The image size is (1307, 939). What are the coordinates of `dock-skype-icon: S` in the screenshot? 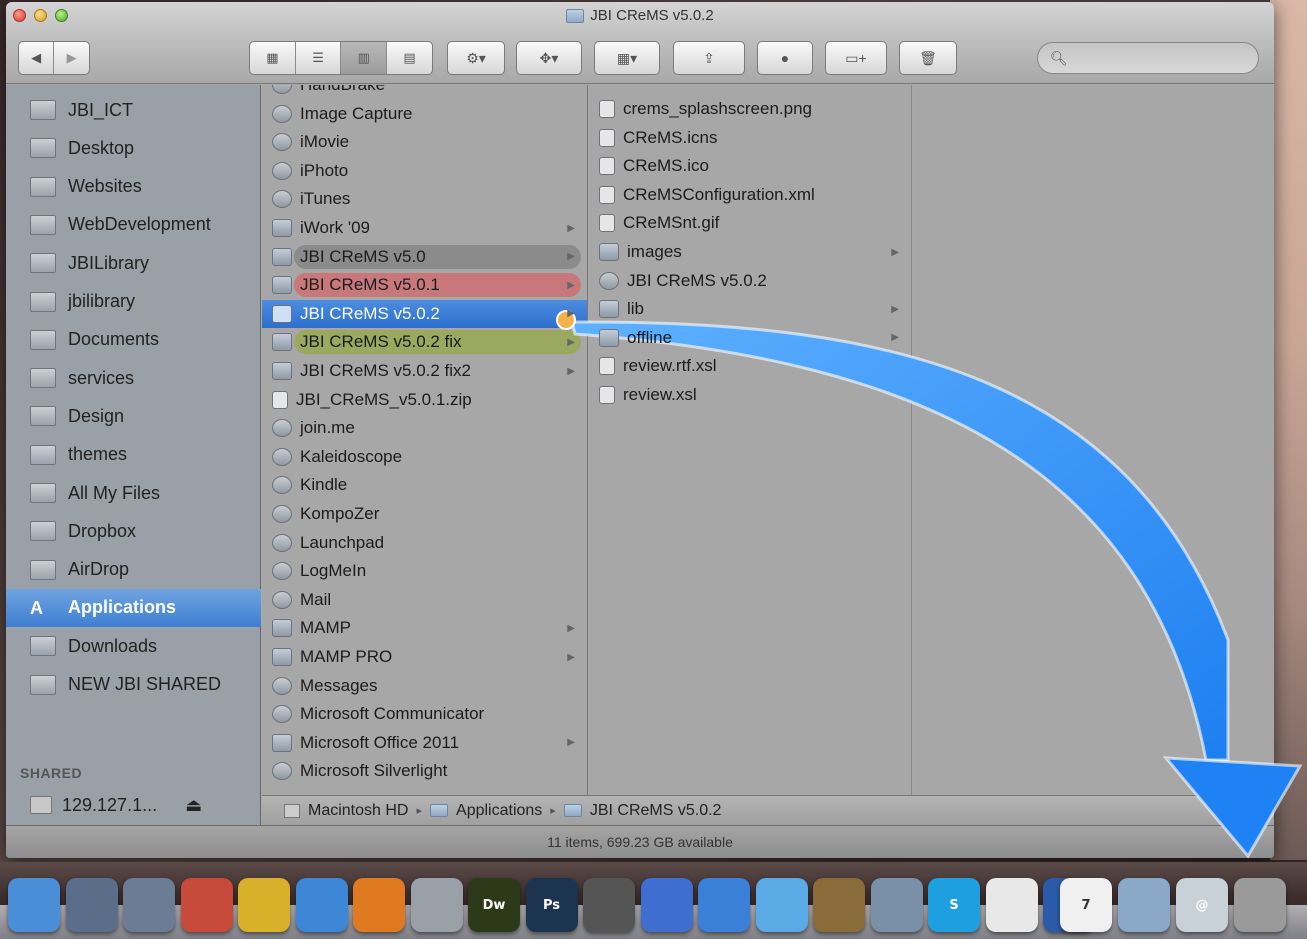 It's located at (954, 905).